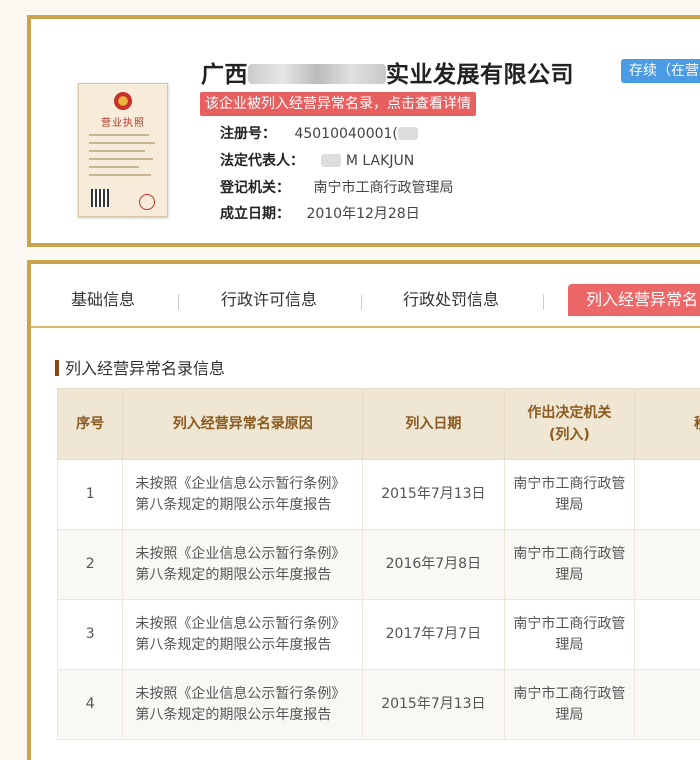 This screenshot has width=700, height=760. I want to click on info-value: M LAKJUN, so click(380, 161).